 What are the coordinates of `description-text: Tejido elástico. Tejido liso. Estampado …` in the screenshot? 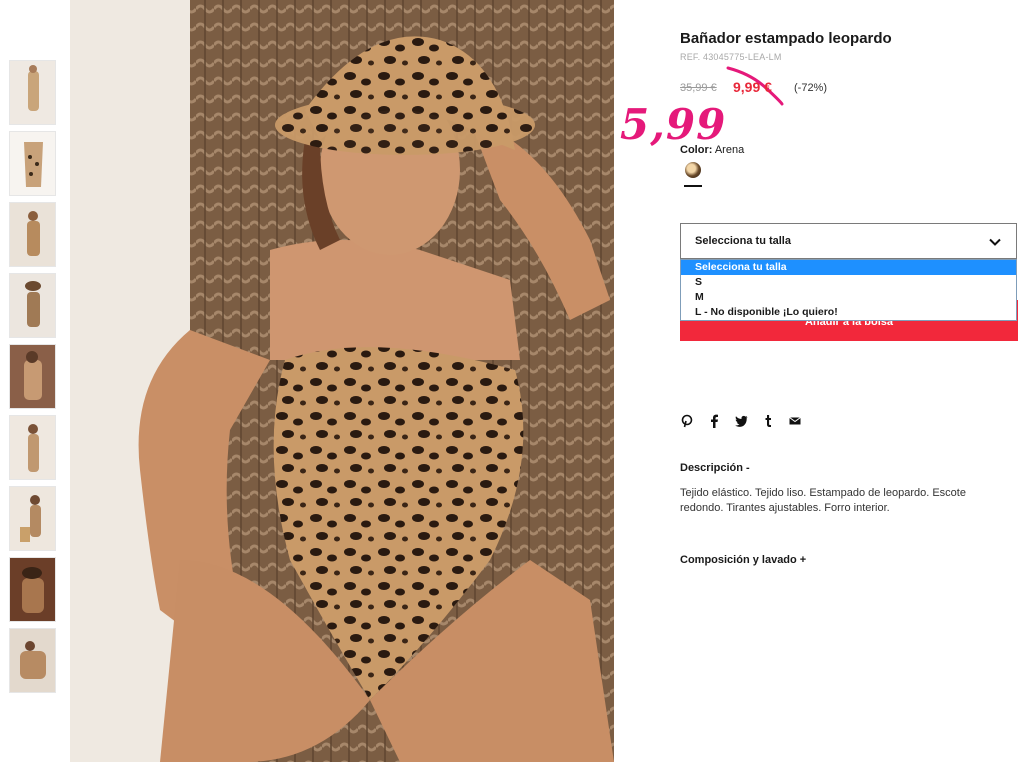 It's located at (823, 500).